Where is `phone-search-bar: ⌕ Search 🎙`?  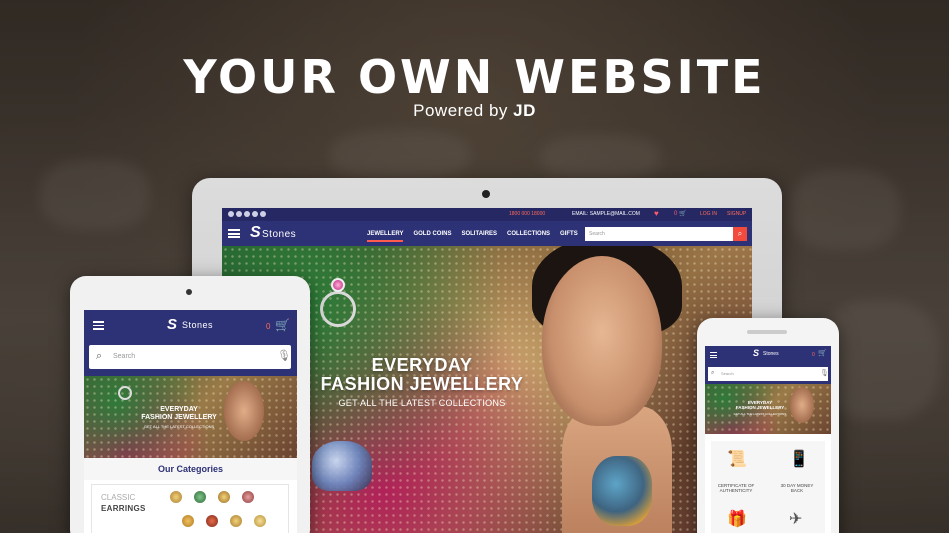 phone-search-bar: ⌕ Search 🎙 is located at coordinates (768, 374).